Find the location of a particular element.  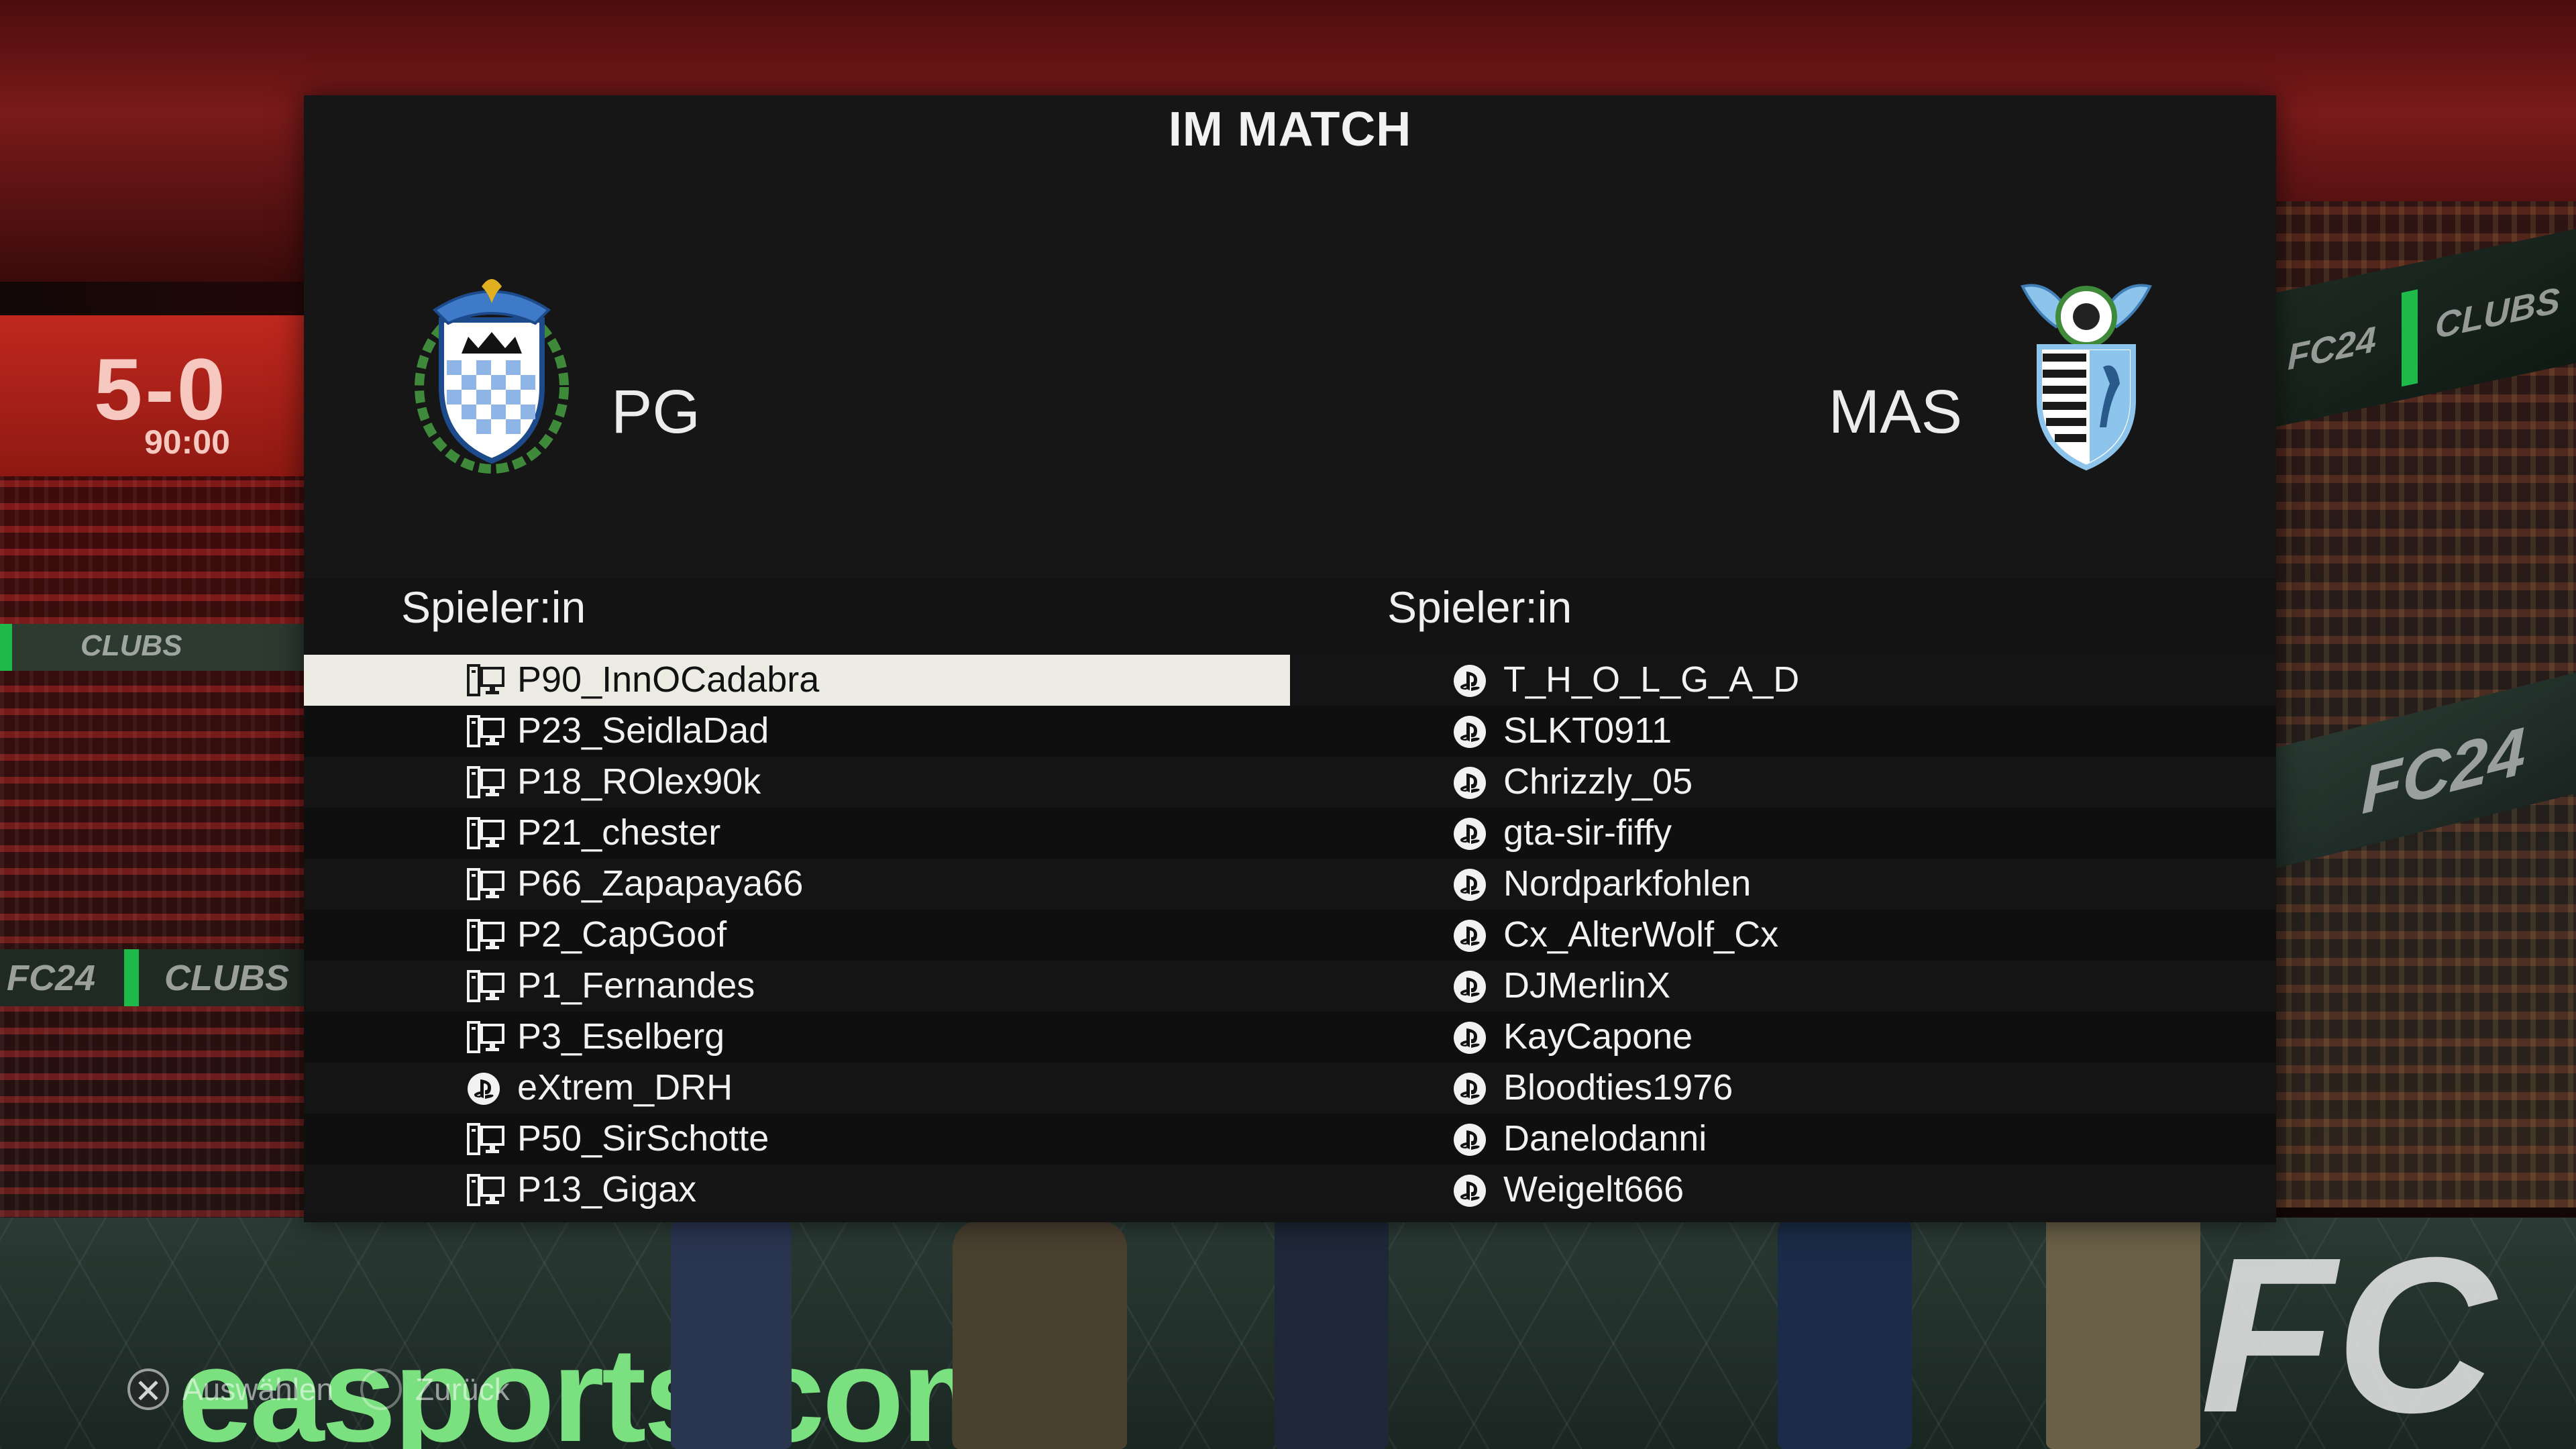

player-row: P2_CapGoof is located at coordinates (797, 935).